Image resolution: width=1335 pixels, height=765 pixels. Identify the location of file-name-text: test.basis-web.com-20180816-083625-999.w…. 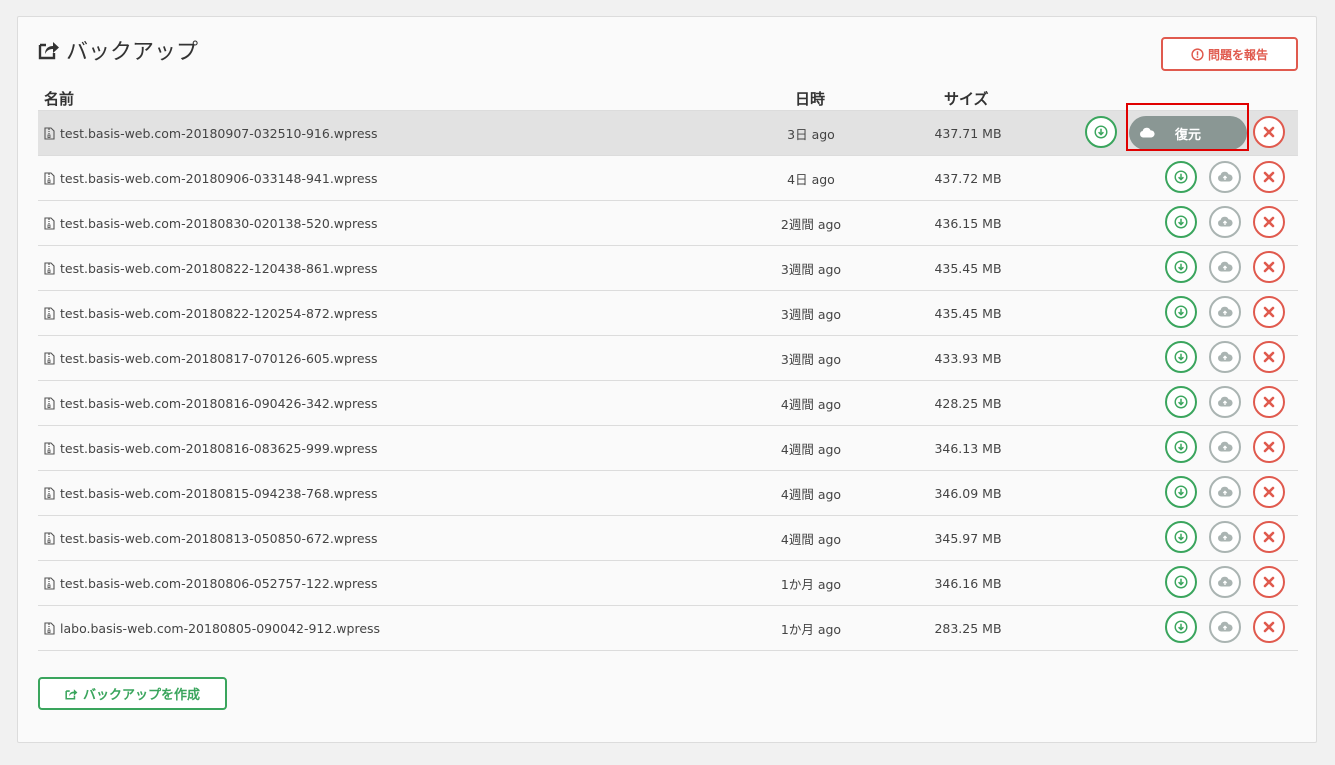
(219, 448).